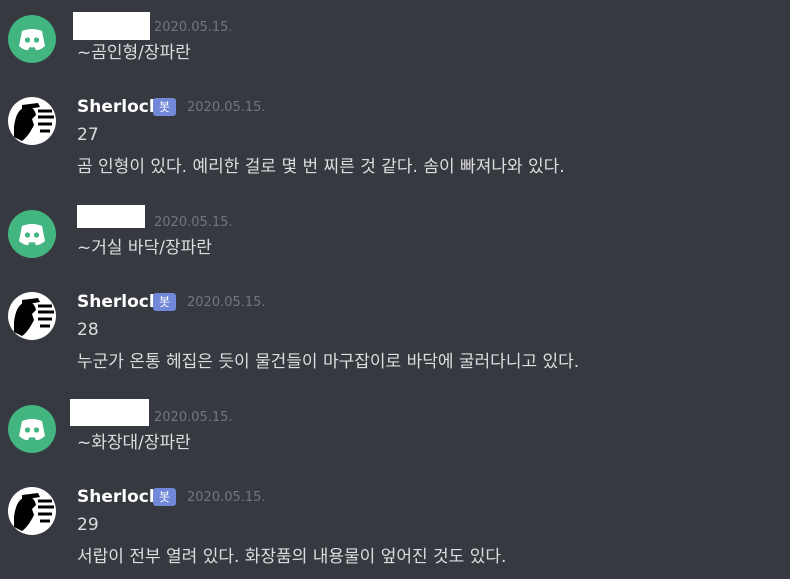 This screenshot has height=579, width=790. Describe the element at coordinates (88, 525) in the screenshot. I see `message-text-line: 29` at that location.